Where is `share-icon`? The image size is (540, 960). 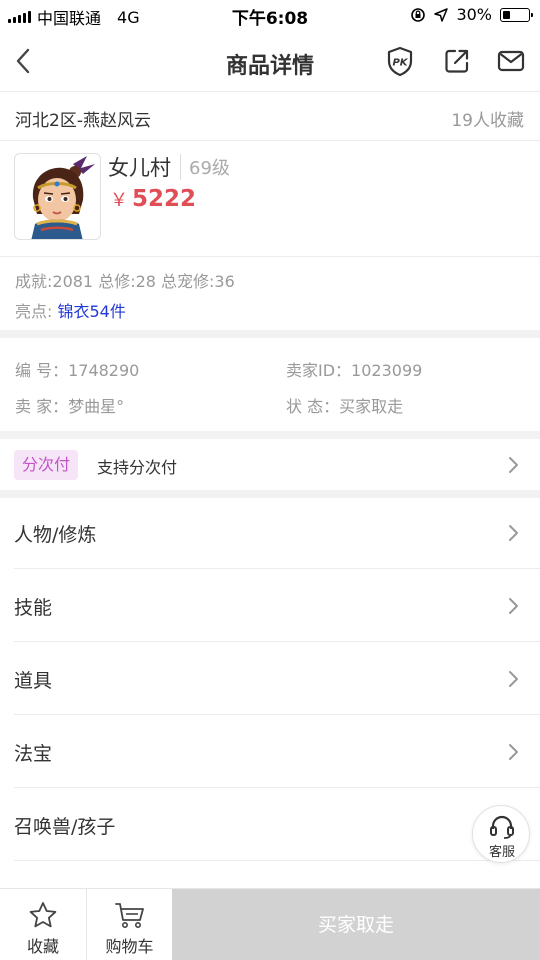
share-icon is located at coordinates (457, 61).